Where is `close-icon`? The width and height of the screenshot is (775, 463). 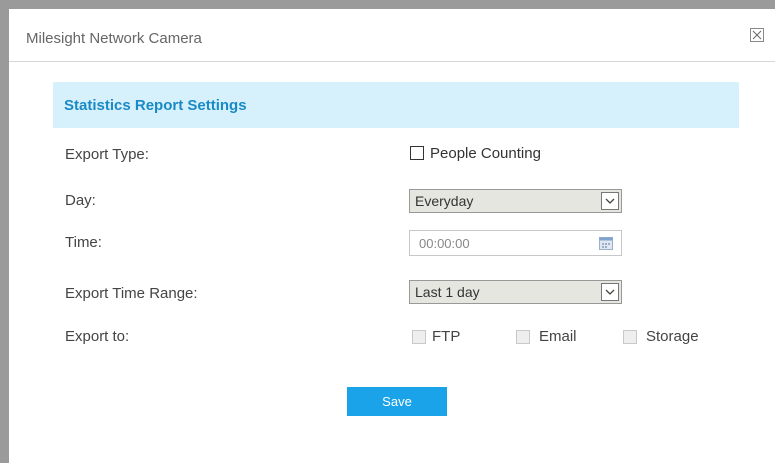 close-icon is located at coordinates (757, 35).